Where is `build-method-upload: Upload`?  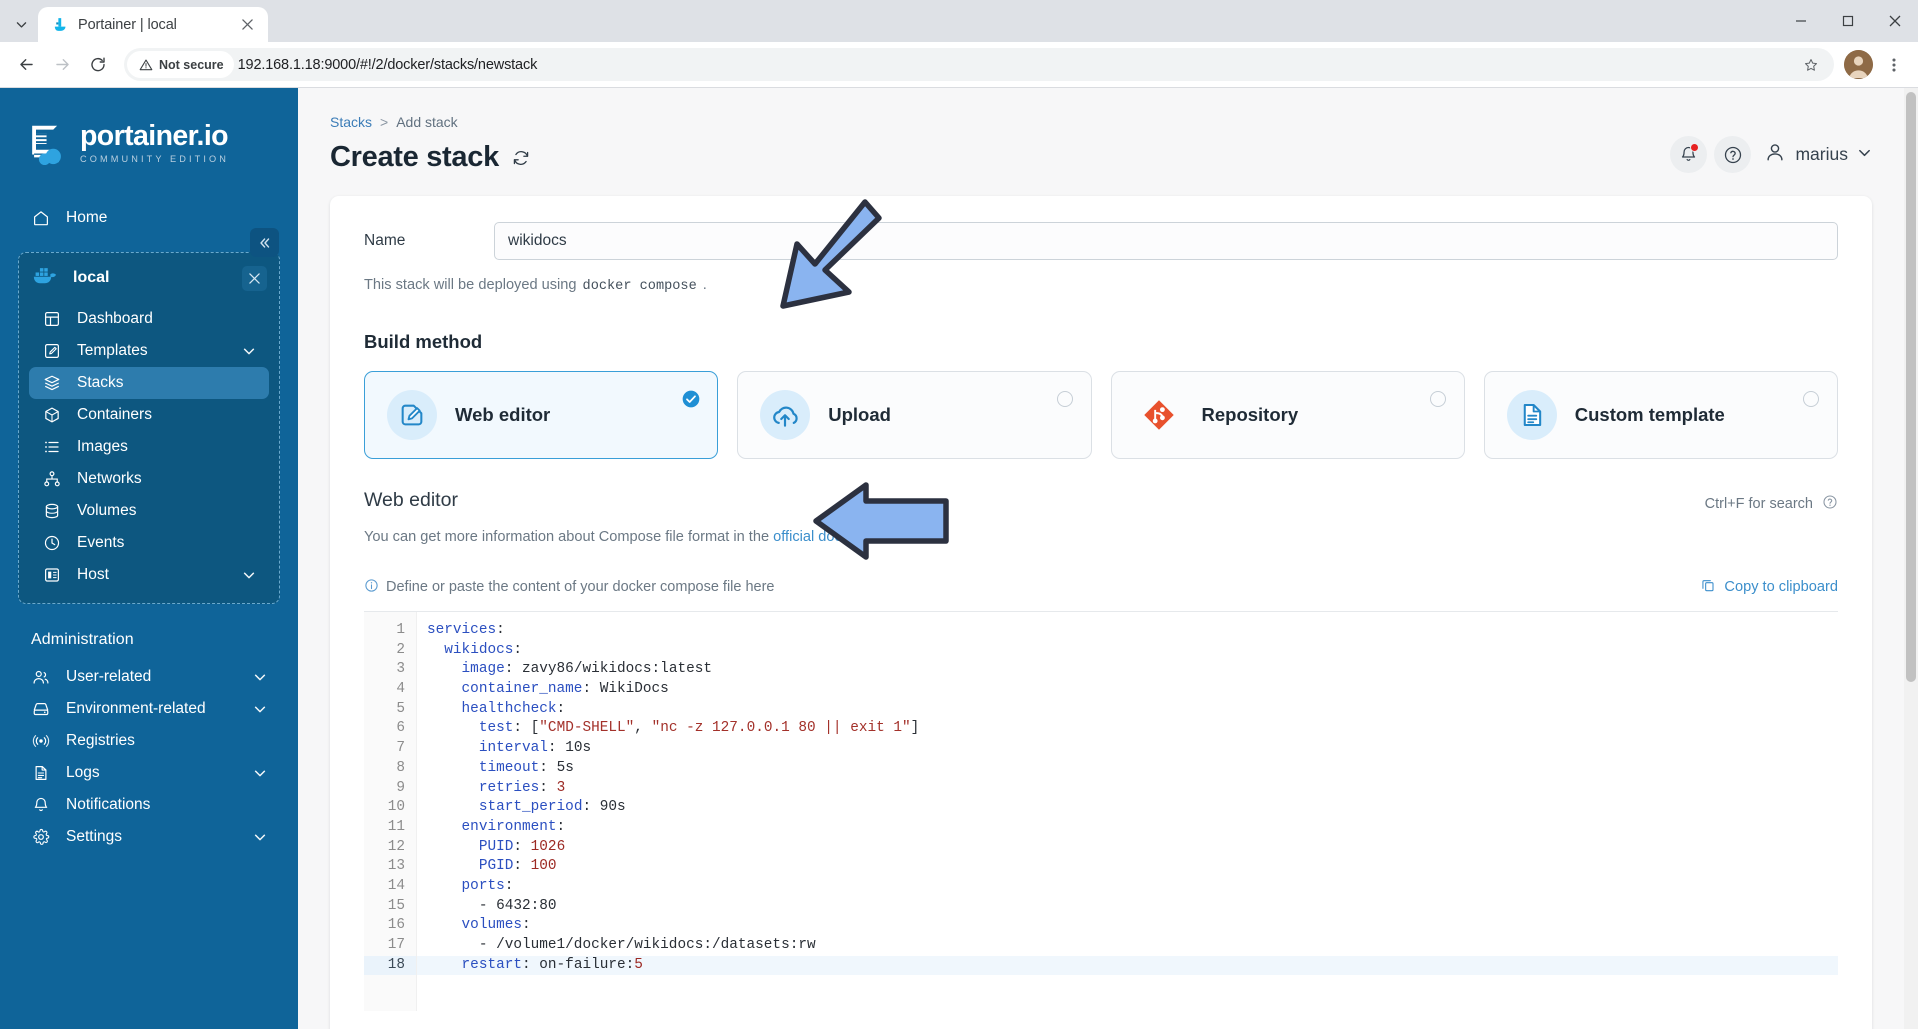 build-method-upload: Upload is located at coordinates (914, 415).